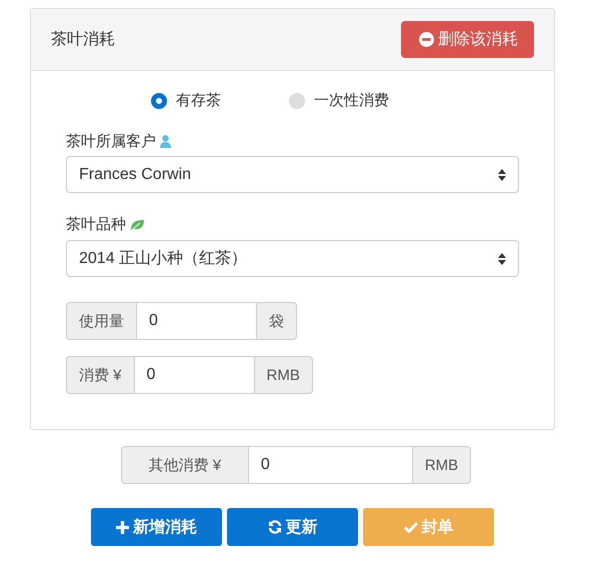  Describe the element at coordinates (426, 39) in the screenshot. I see `minus-circle-icon` at that location.